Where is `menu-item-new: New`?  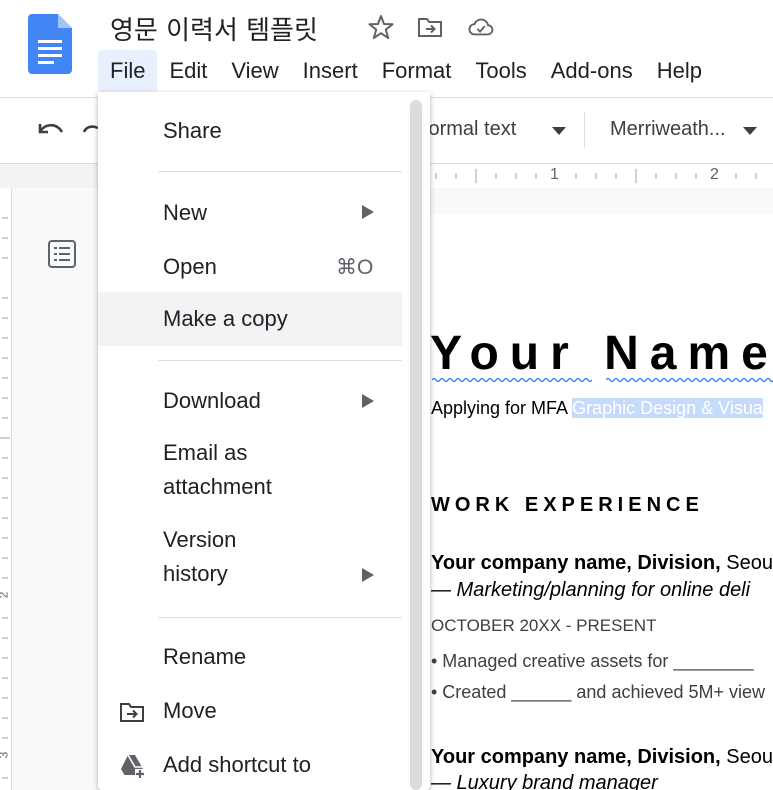 menu-item-new: New is located at coordinates (250, 213).